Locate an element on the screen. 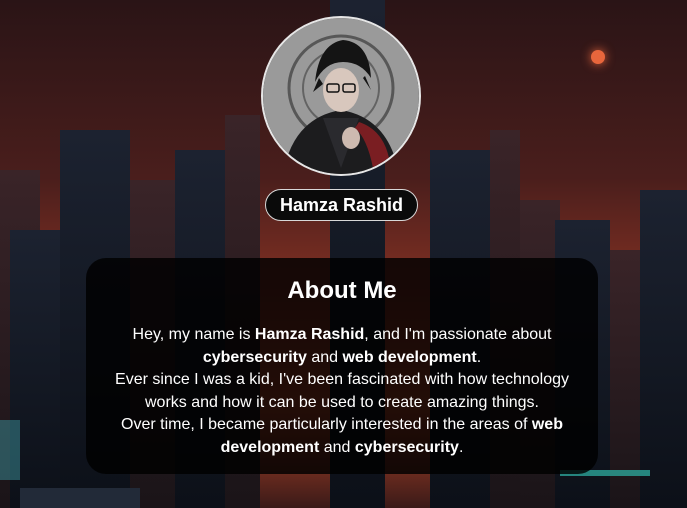 The image size is (687, 508). about-highlight: development is located at coordinates (270, 447).